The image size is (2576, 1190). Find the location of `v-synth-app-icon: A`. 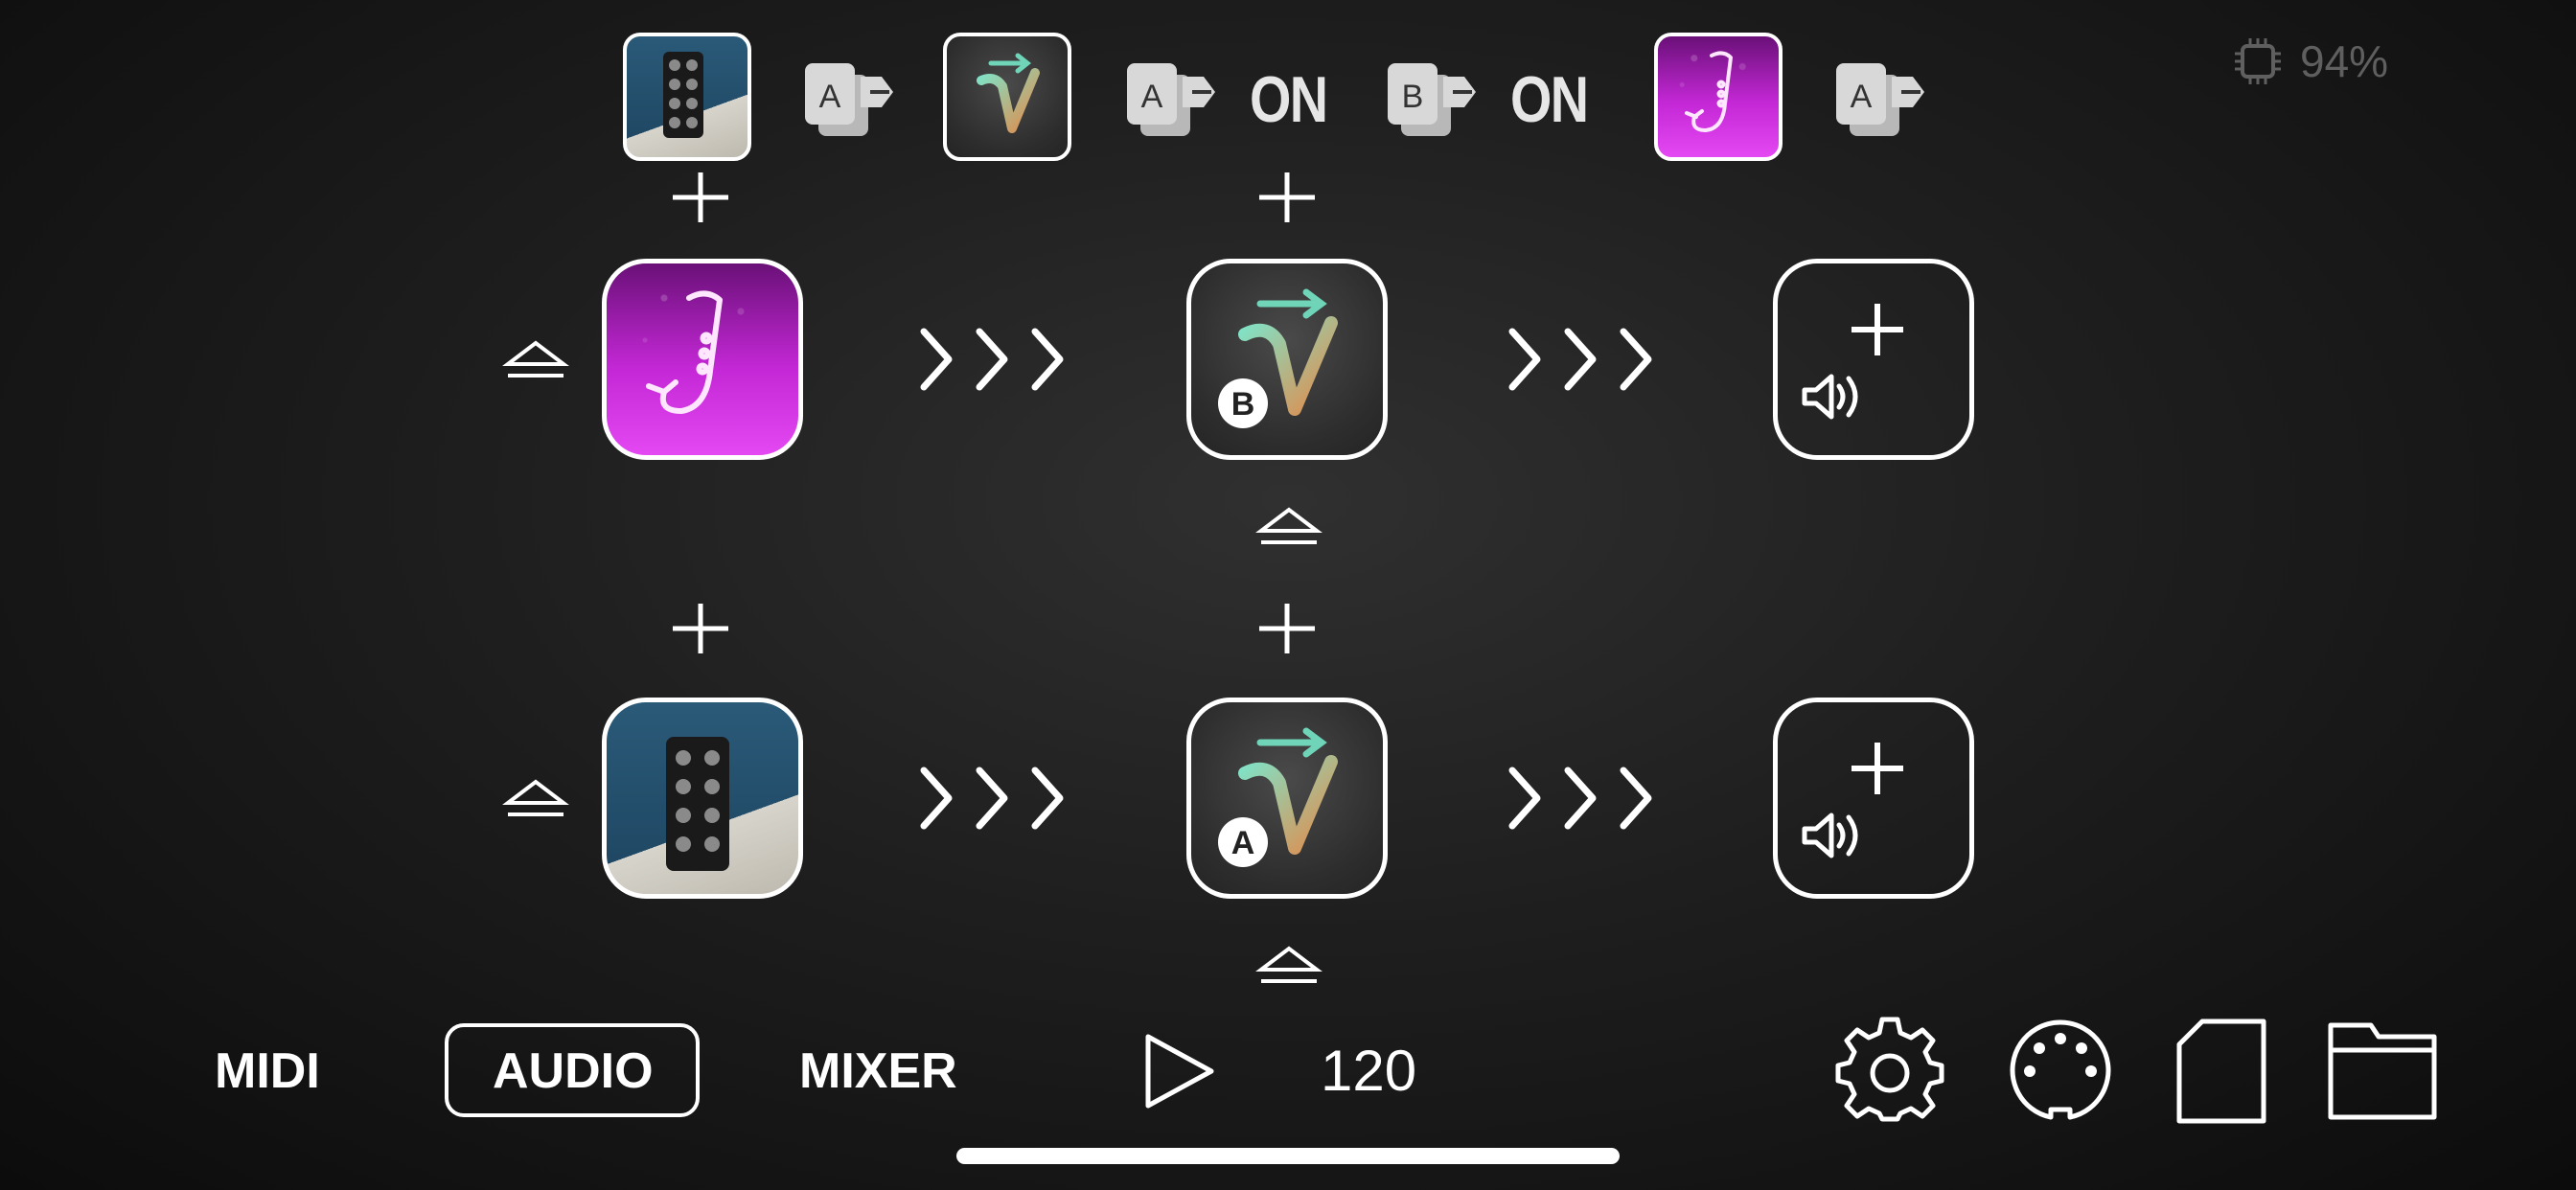

v-synth-app-icon: A is located at coordinates (1278, 797).